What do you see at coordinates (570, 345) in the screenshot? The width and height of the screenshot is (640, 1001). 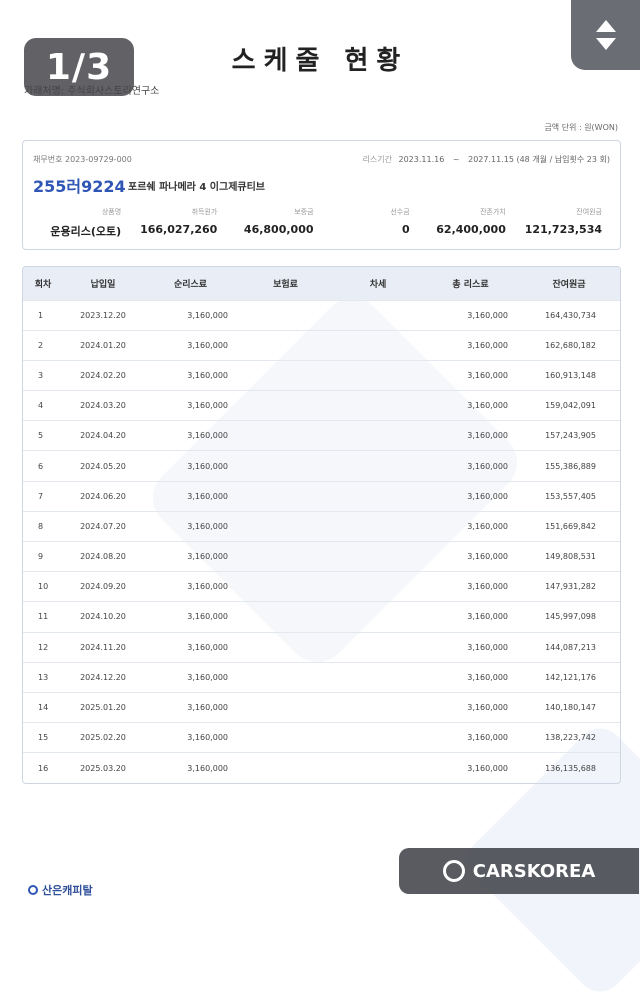 I see `cell-remaining: 162,680,182` at bounding box center [570, 345].